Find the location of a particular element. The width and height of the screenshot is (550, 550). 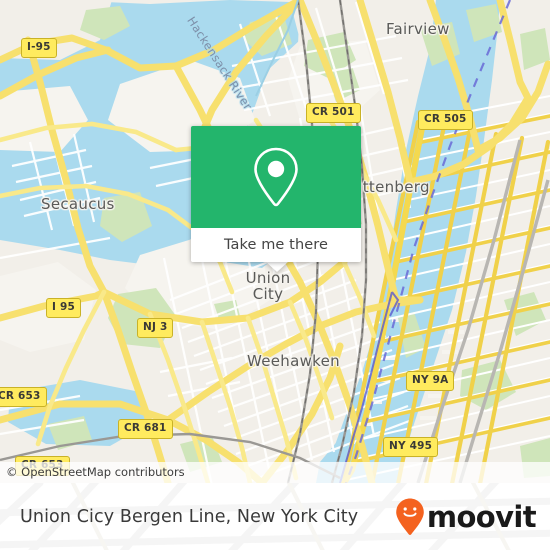

moovit-logo: moovit is located at coordinates (466, 516).